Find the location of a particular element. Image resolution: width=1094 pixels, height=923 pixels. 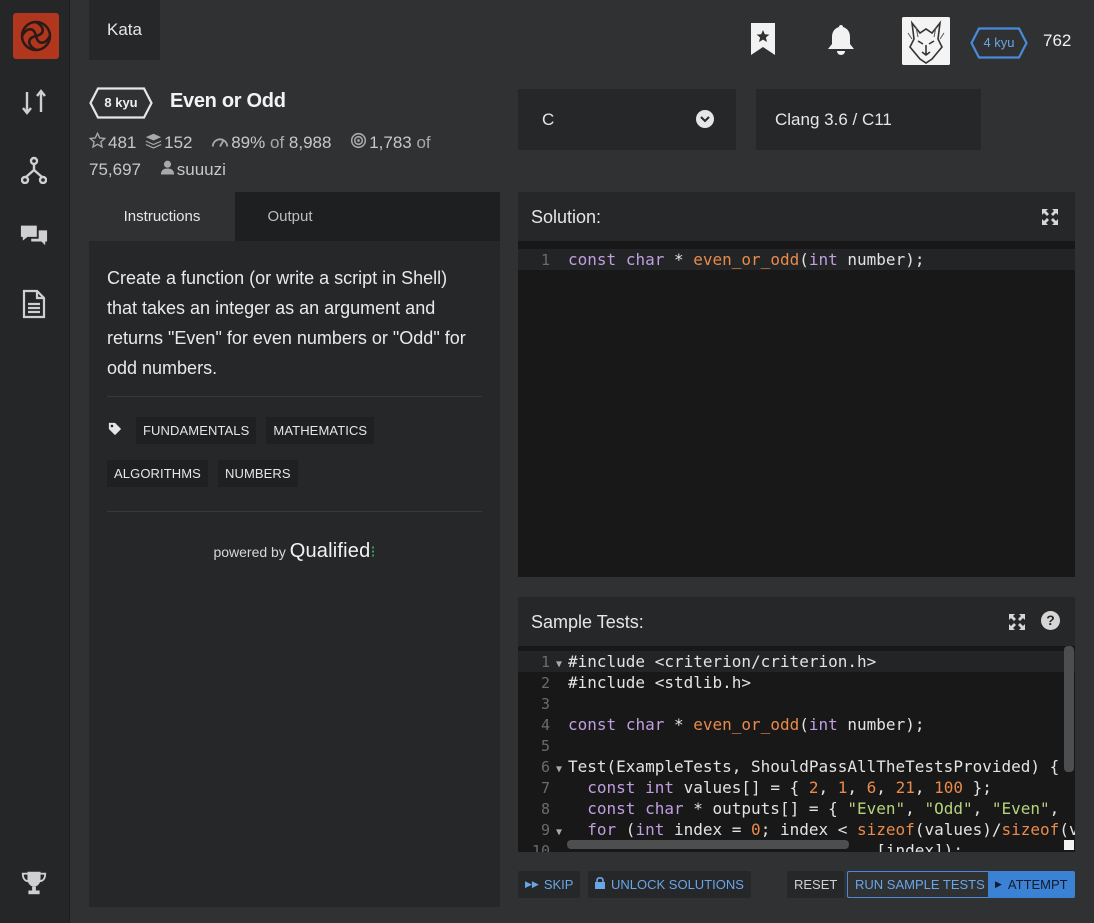

tag-algorithms: ALGORITHMS is located at coordinates (157, 473).